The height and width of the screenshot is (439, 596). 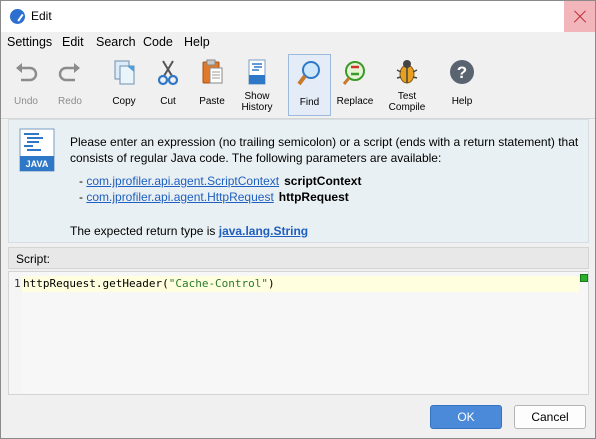 What do you see at coordinates (70, 85) in the screenshot?
I see `redo-button: Redo` at bounding box center [70, 85].